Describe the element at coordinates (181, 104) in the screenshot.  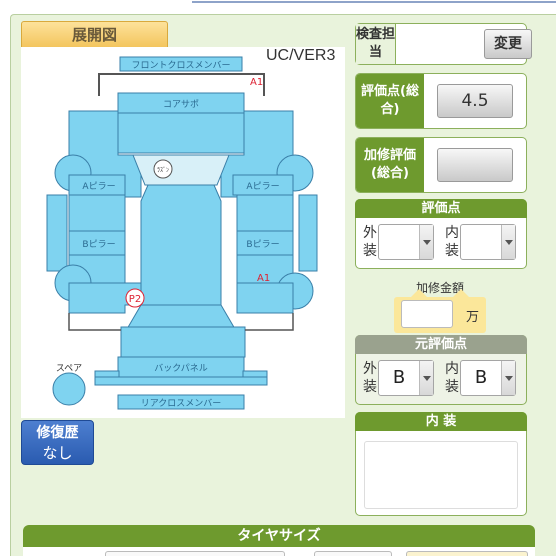
I see `label-core-support: コアサポ` at that location.